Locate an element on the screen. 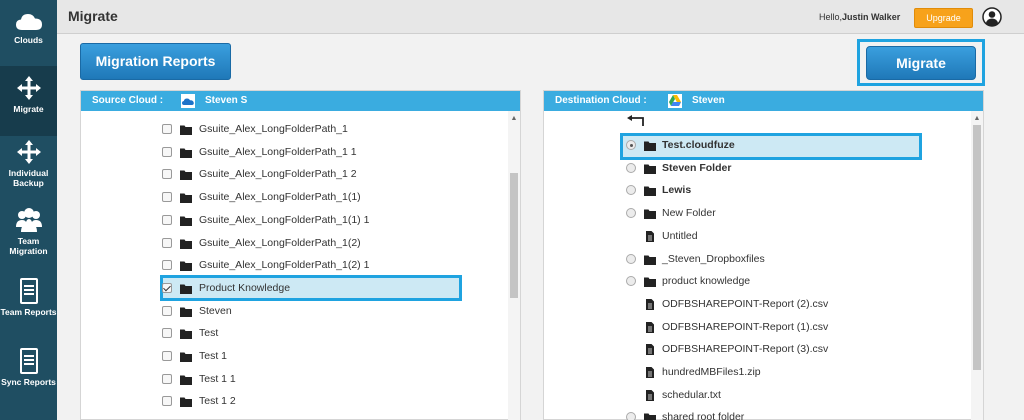  destination-item-row: ODFBSHAREPOINT-Report (1).csv is located at coordinates (776, 328).